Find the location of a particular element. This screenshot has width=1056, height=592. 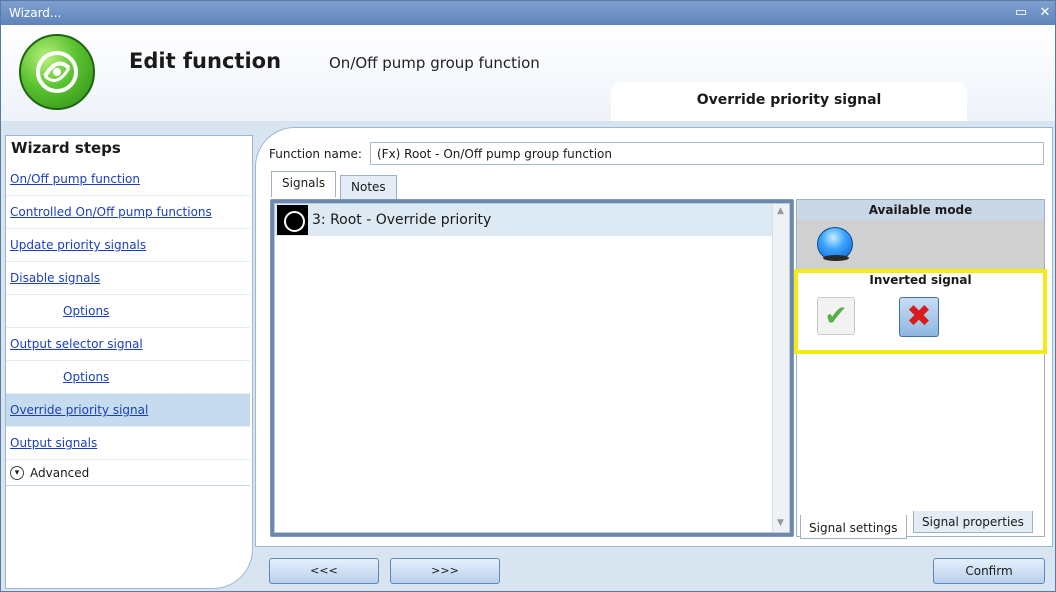

tab-signals: Signals is located at coordinates (304, 184).